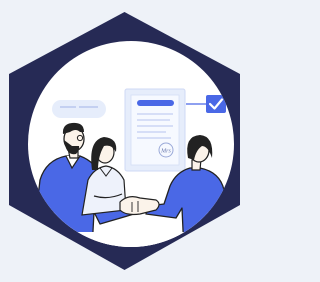  I want to click on signature-text: Mrs, so click(165, 152).